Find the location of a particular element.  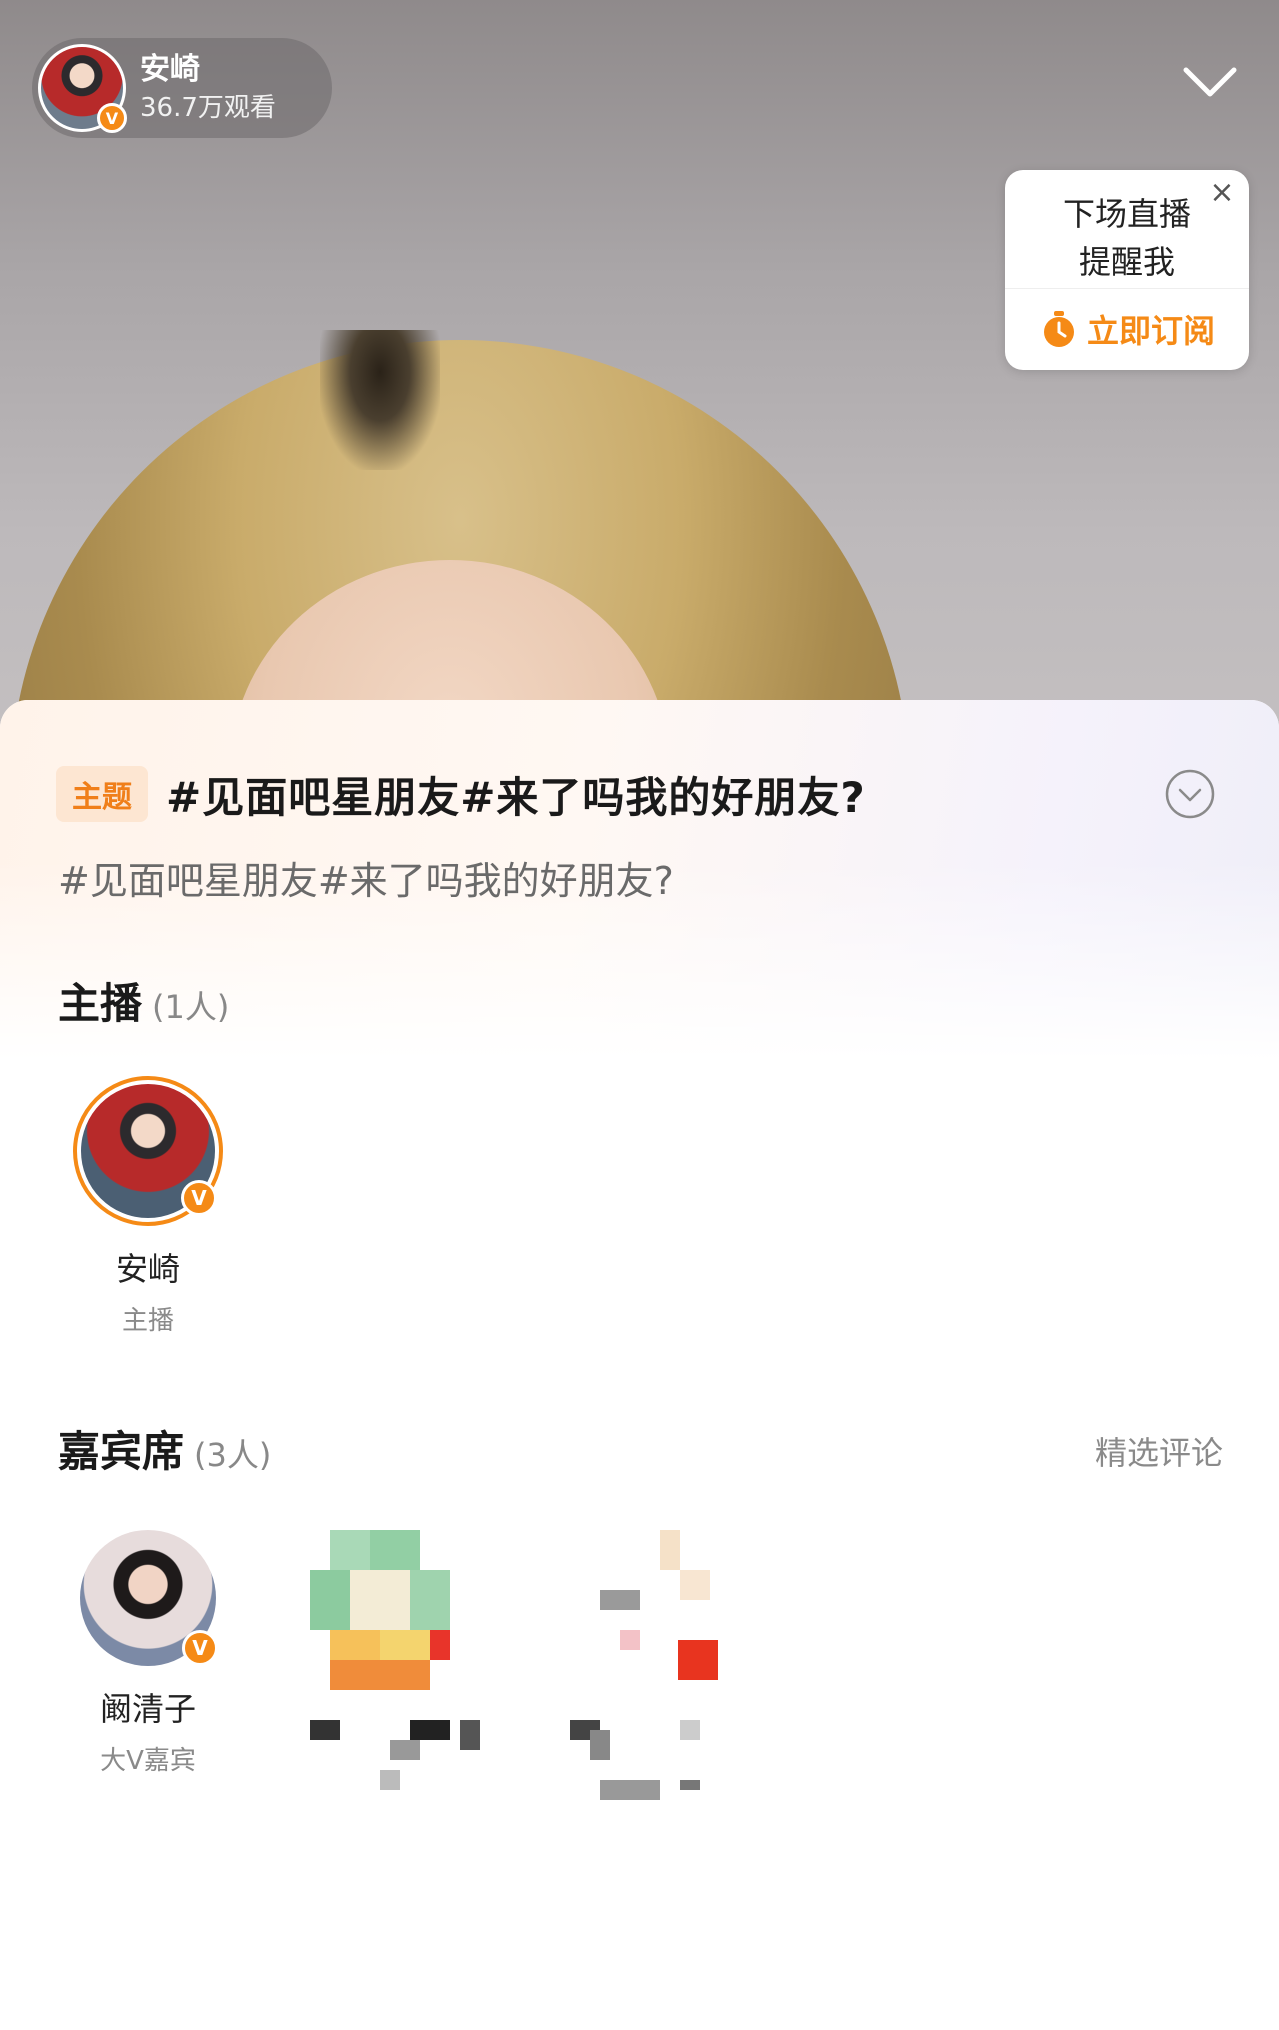

chevron-down-icon is located at coordinates (1210, 82).